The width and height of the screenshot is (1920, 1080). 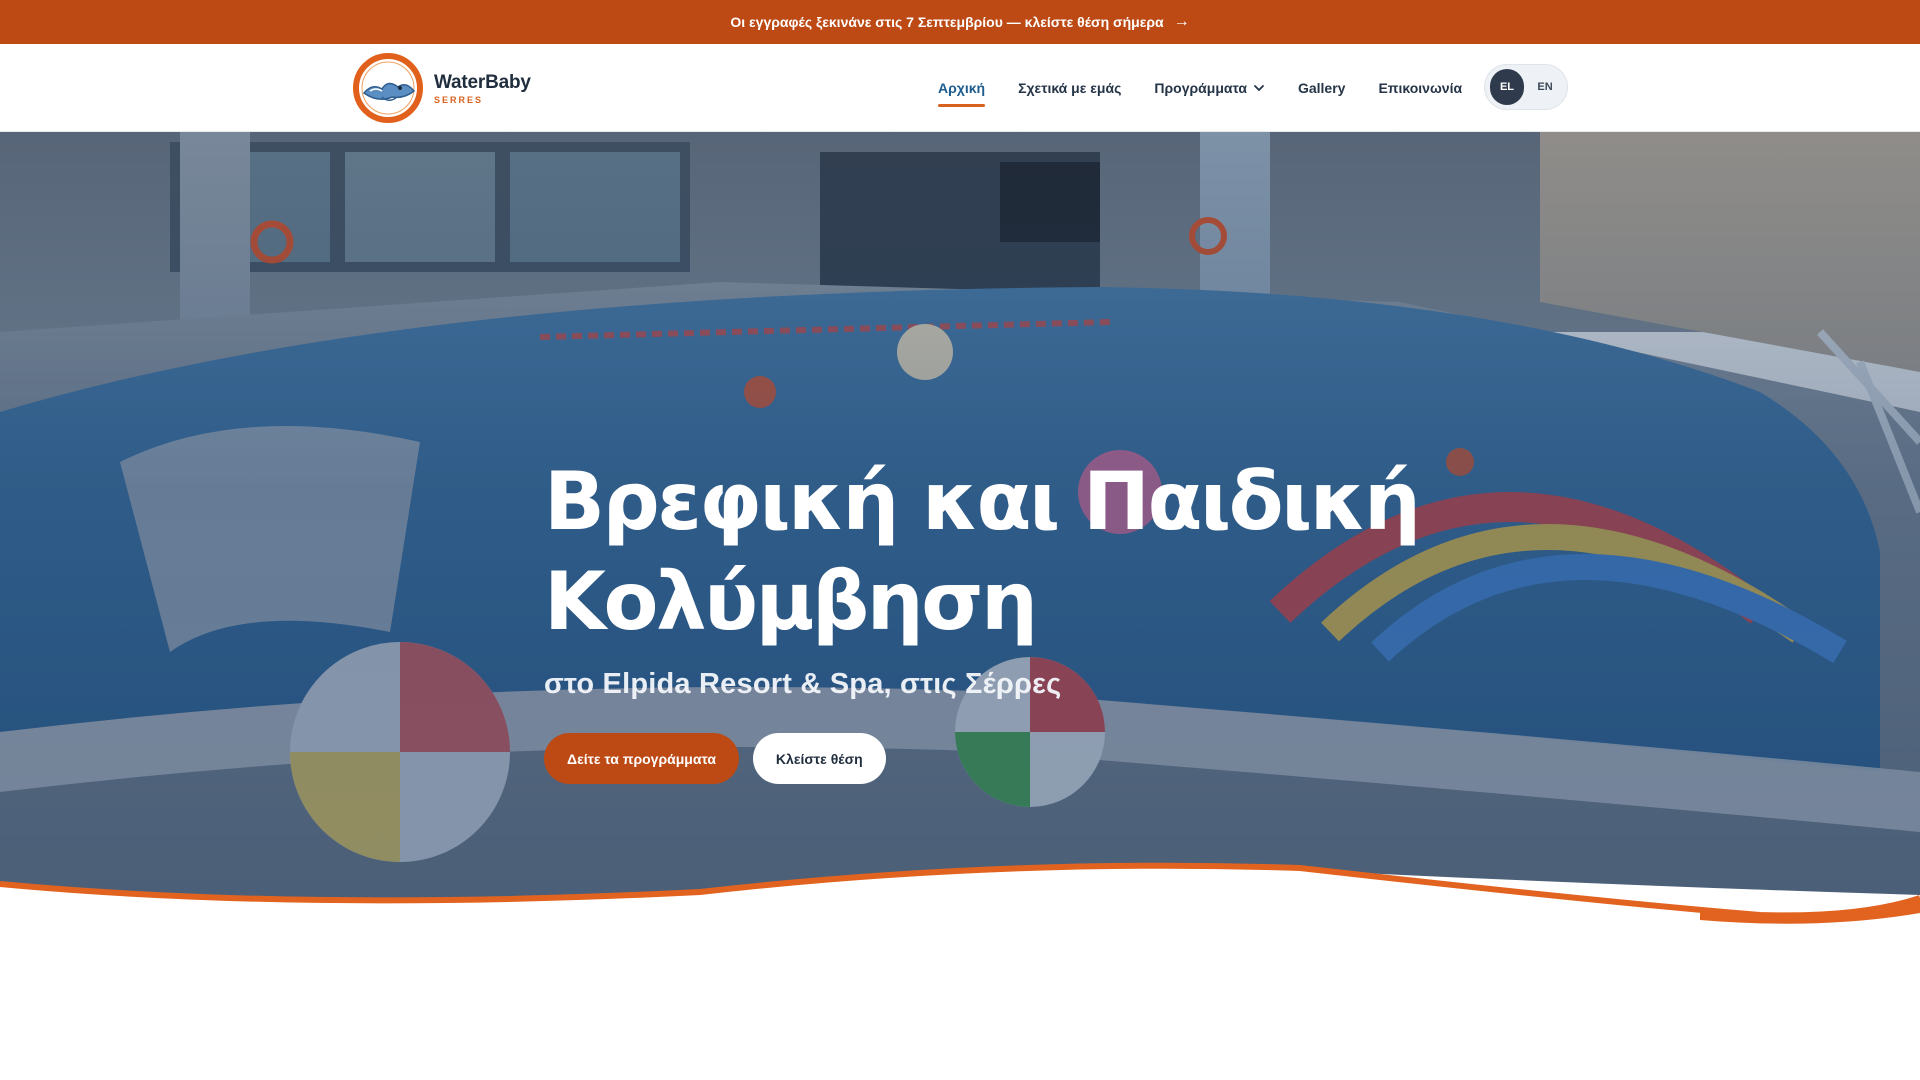 I want to click on lang-button-en: EN, so click(x=1545, y=87).